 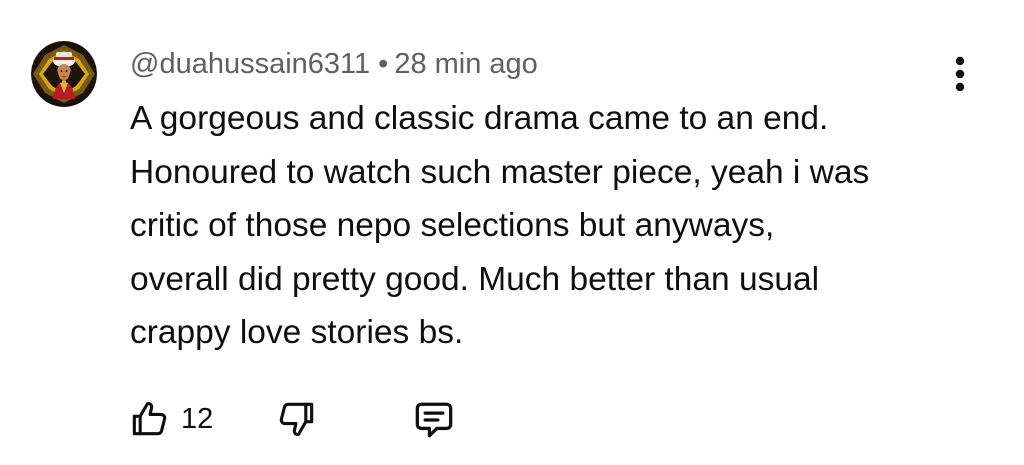 I want to click on avatar-image, so click(x=64, y=74).